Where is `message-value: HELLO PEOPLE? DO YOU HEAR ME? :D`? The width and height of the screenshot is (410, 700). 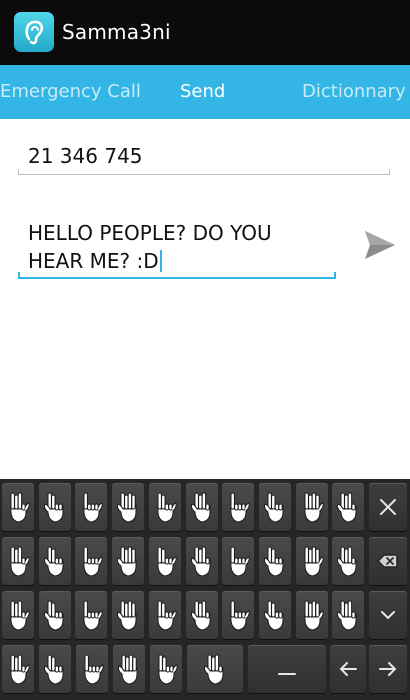 message-value: HELLO PEOPLE? DO YOU HEAR ME? :D is located at coordinates (178, 247).